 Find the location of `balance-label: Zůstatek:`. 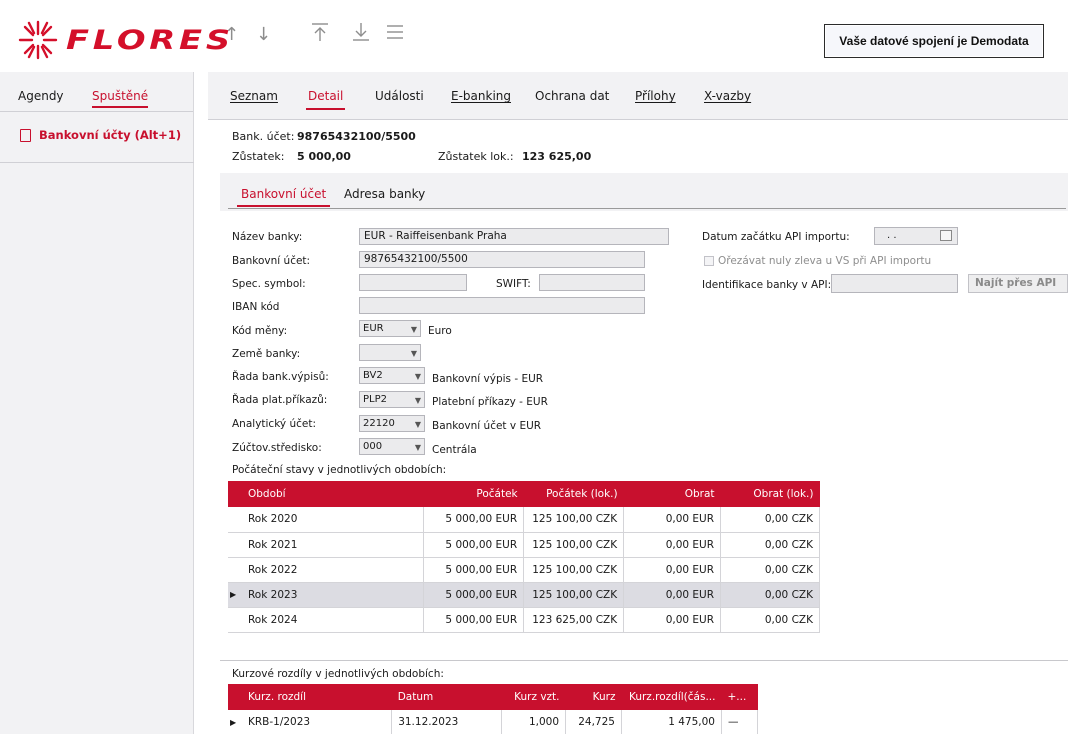

balance-label: Zůstatek: is located at coordinates (258, 156).